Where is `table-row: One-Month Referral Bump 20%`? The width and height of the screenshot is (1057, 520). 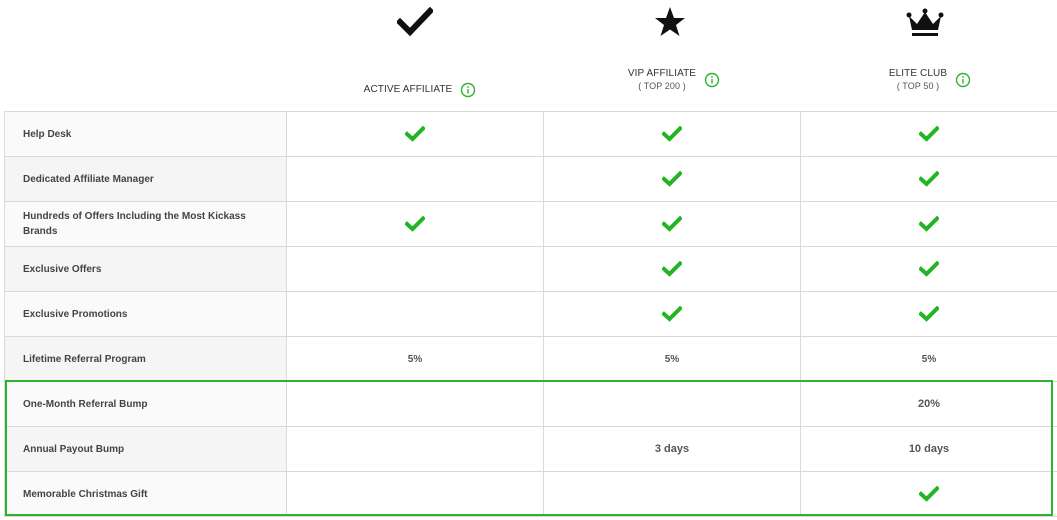 table-row: One-Month Referral Bump 20% is located at coordinates (530, 404).